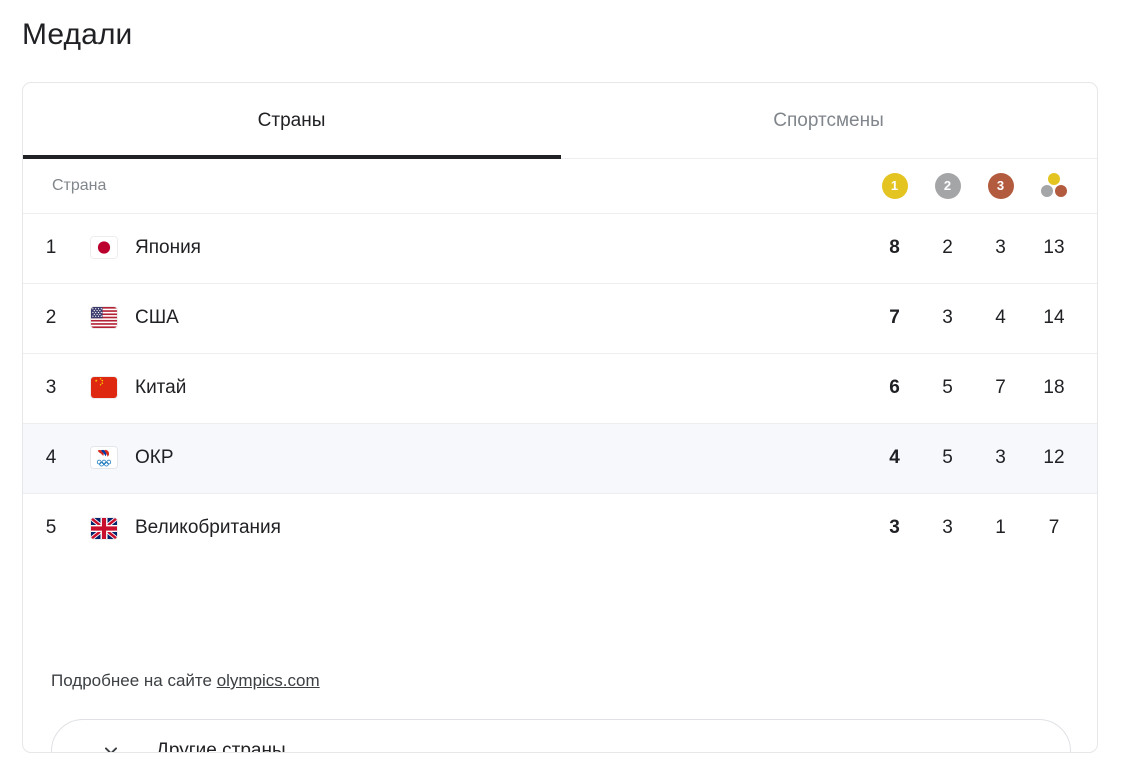 Image resolution: width=1121 pixels, height=775 pixels. What do you see at coordinates (157, 317) in the screenshot?
I see `row-country-name: США` at bounding box center [157, 317].